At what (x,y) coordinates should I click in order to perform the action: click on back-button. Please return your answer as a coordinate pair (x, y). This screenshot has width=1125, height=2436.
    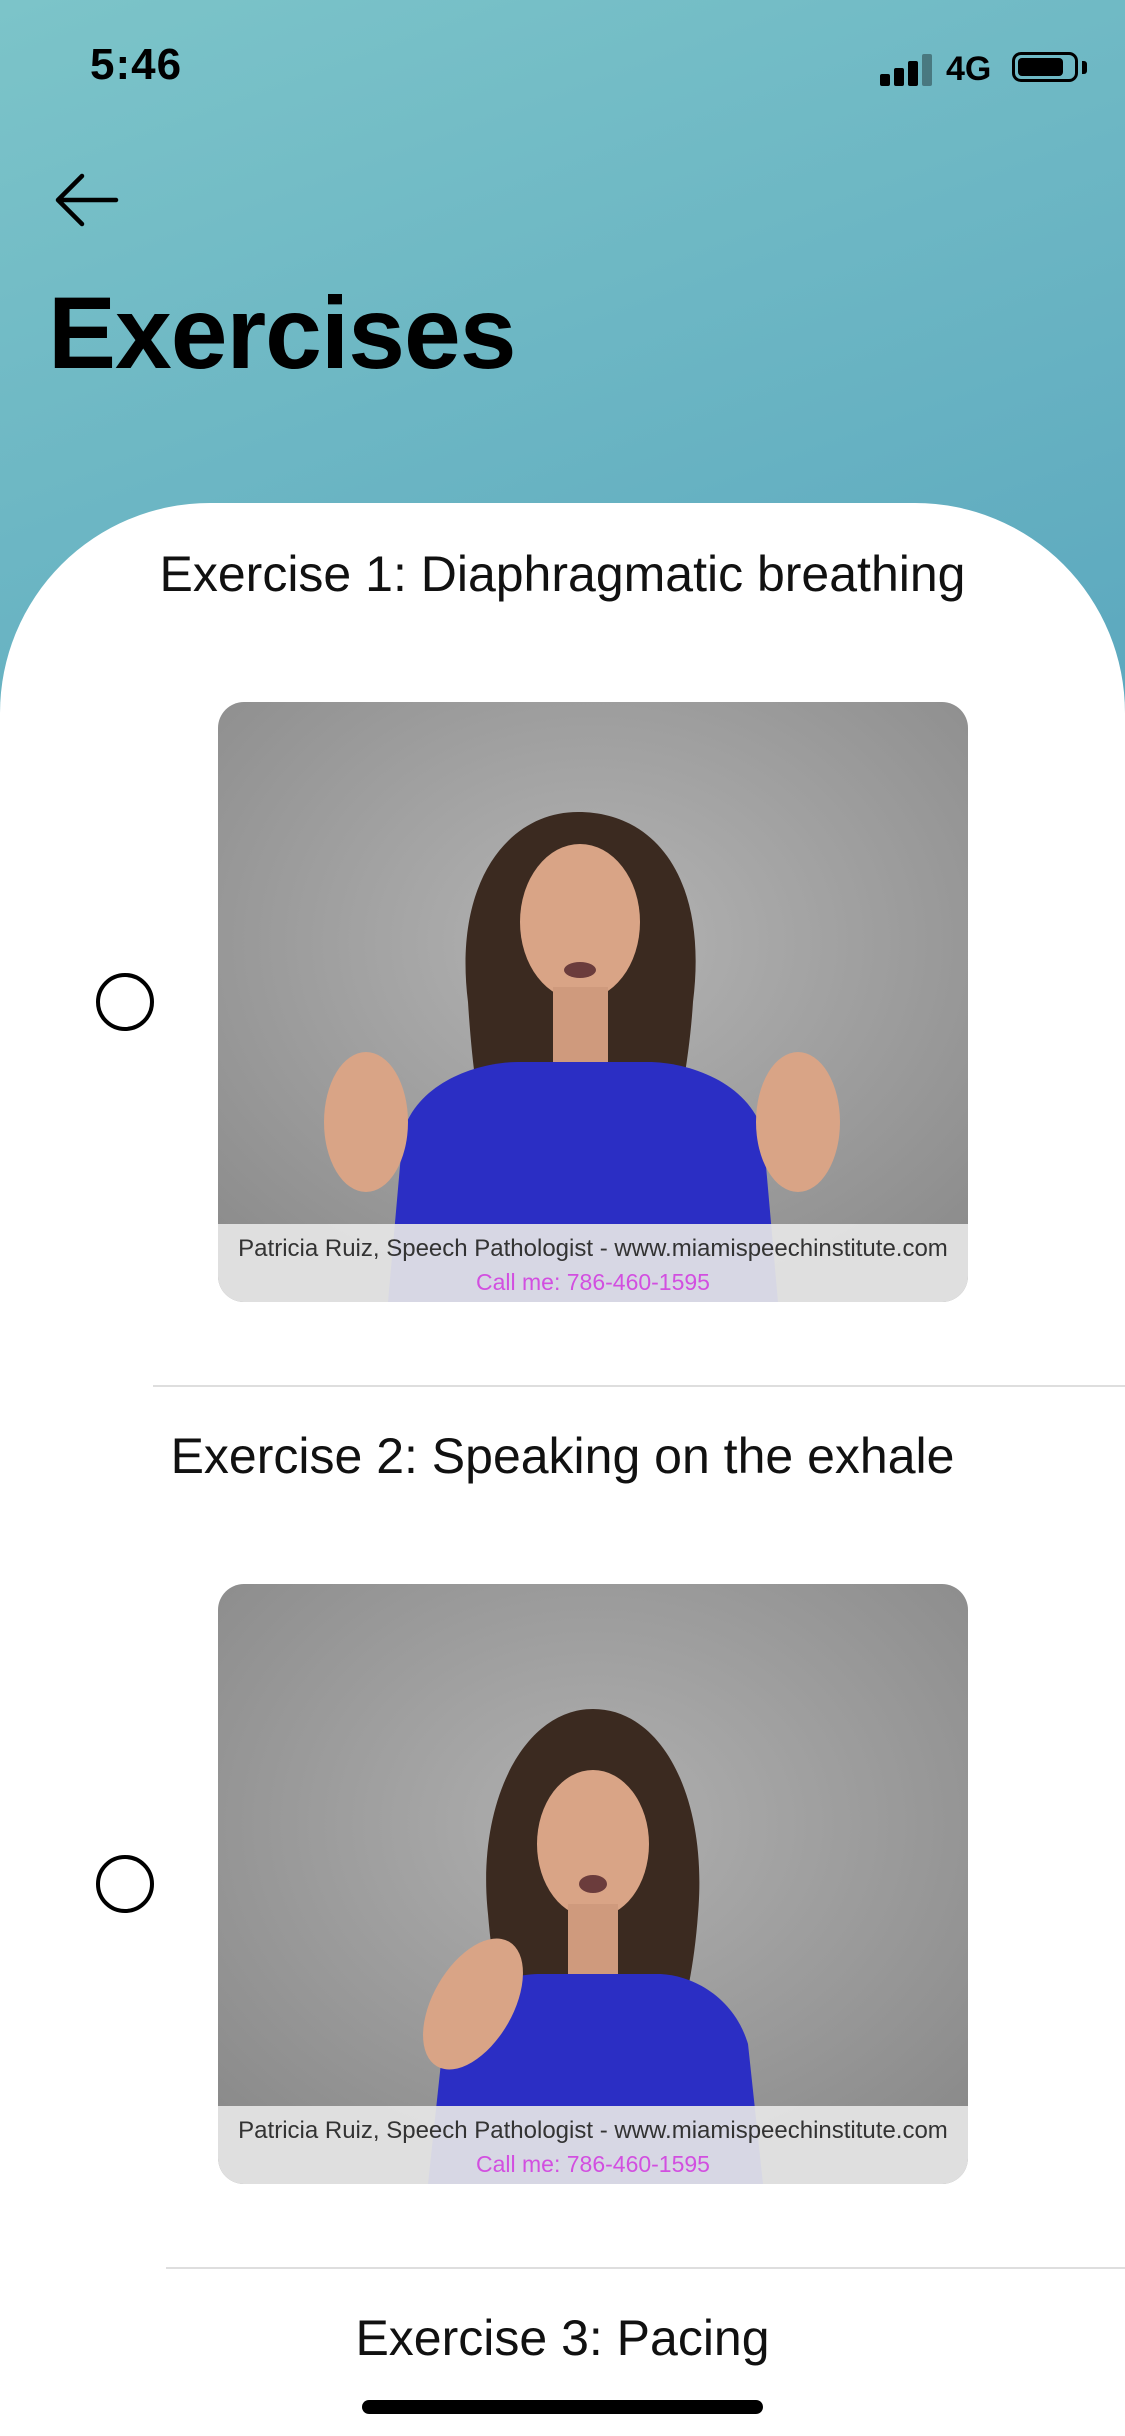
    Looking at the image, I should click on (90, 200).